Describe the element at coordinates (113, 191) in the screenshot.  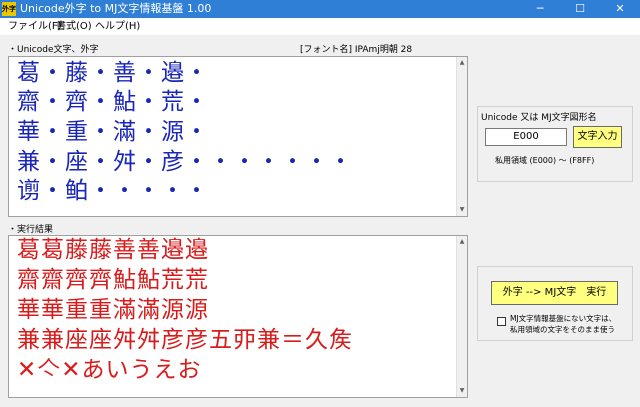
I see `input-line: 谫・鲌・・・・・` at that location.